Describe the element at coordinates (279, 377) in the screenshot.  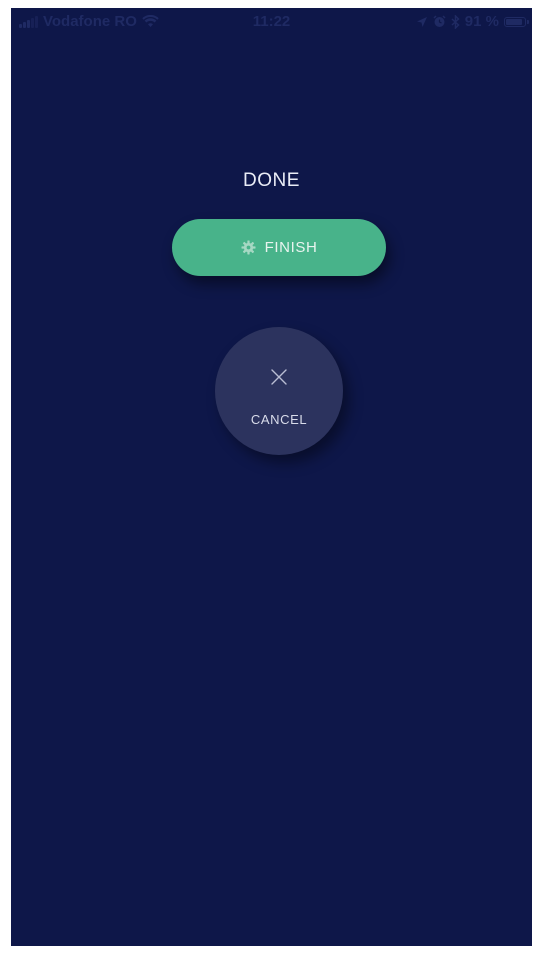
I see `close-icon` at that location.